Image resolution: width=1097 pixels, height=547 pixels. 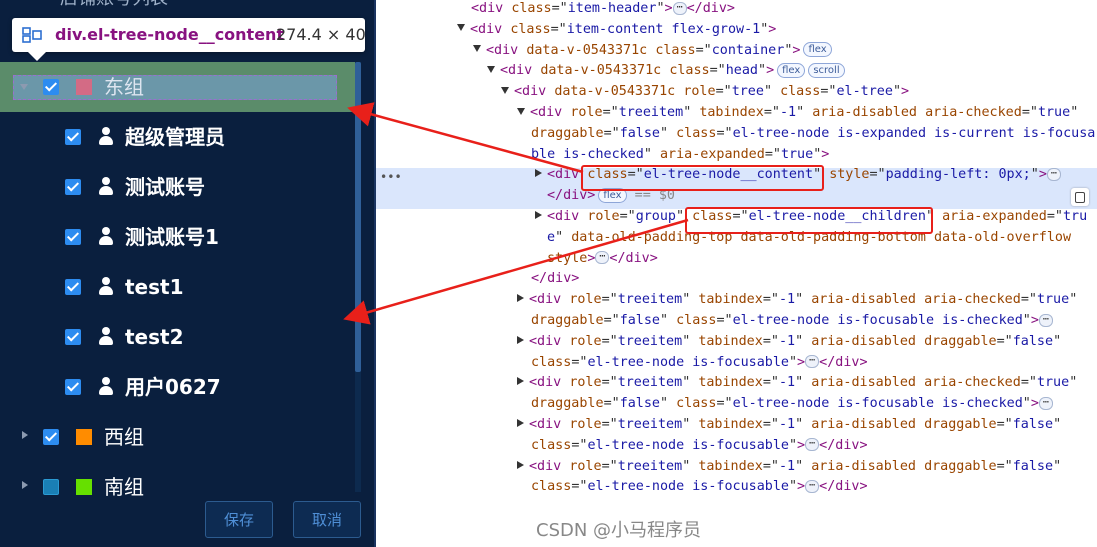 What do you see at coordinates (549, 300) in the screenshot?
I see `dom-token: <div` at bounding box center [549, 300].